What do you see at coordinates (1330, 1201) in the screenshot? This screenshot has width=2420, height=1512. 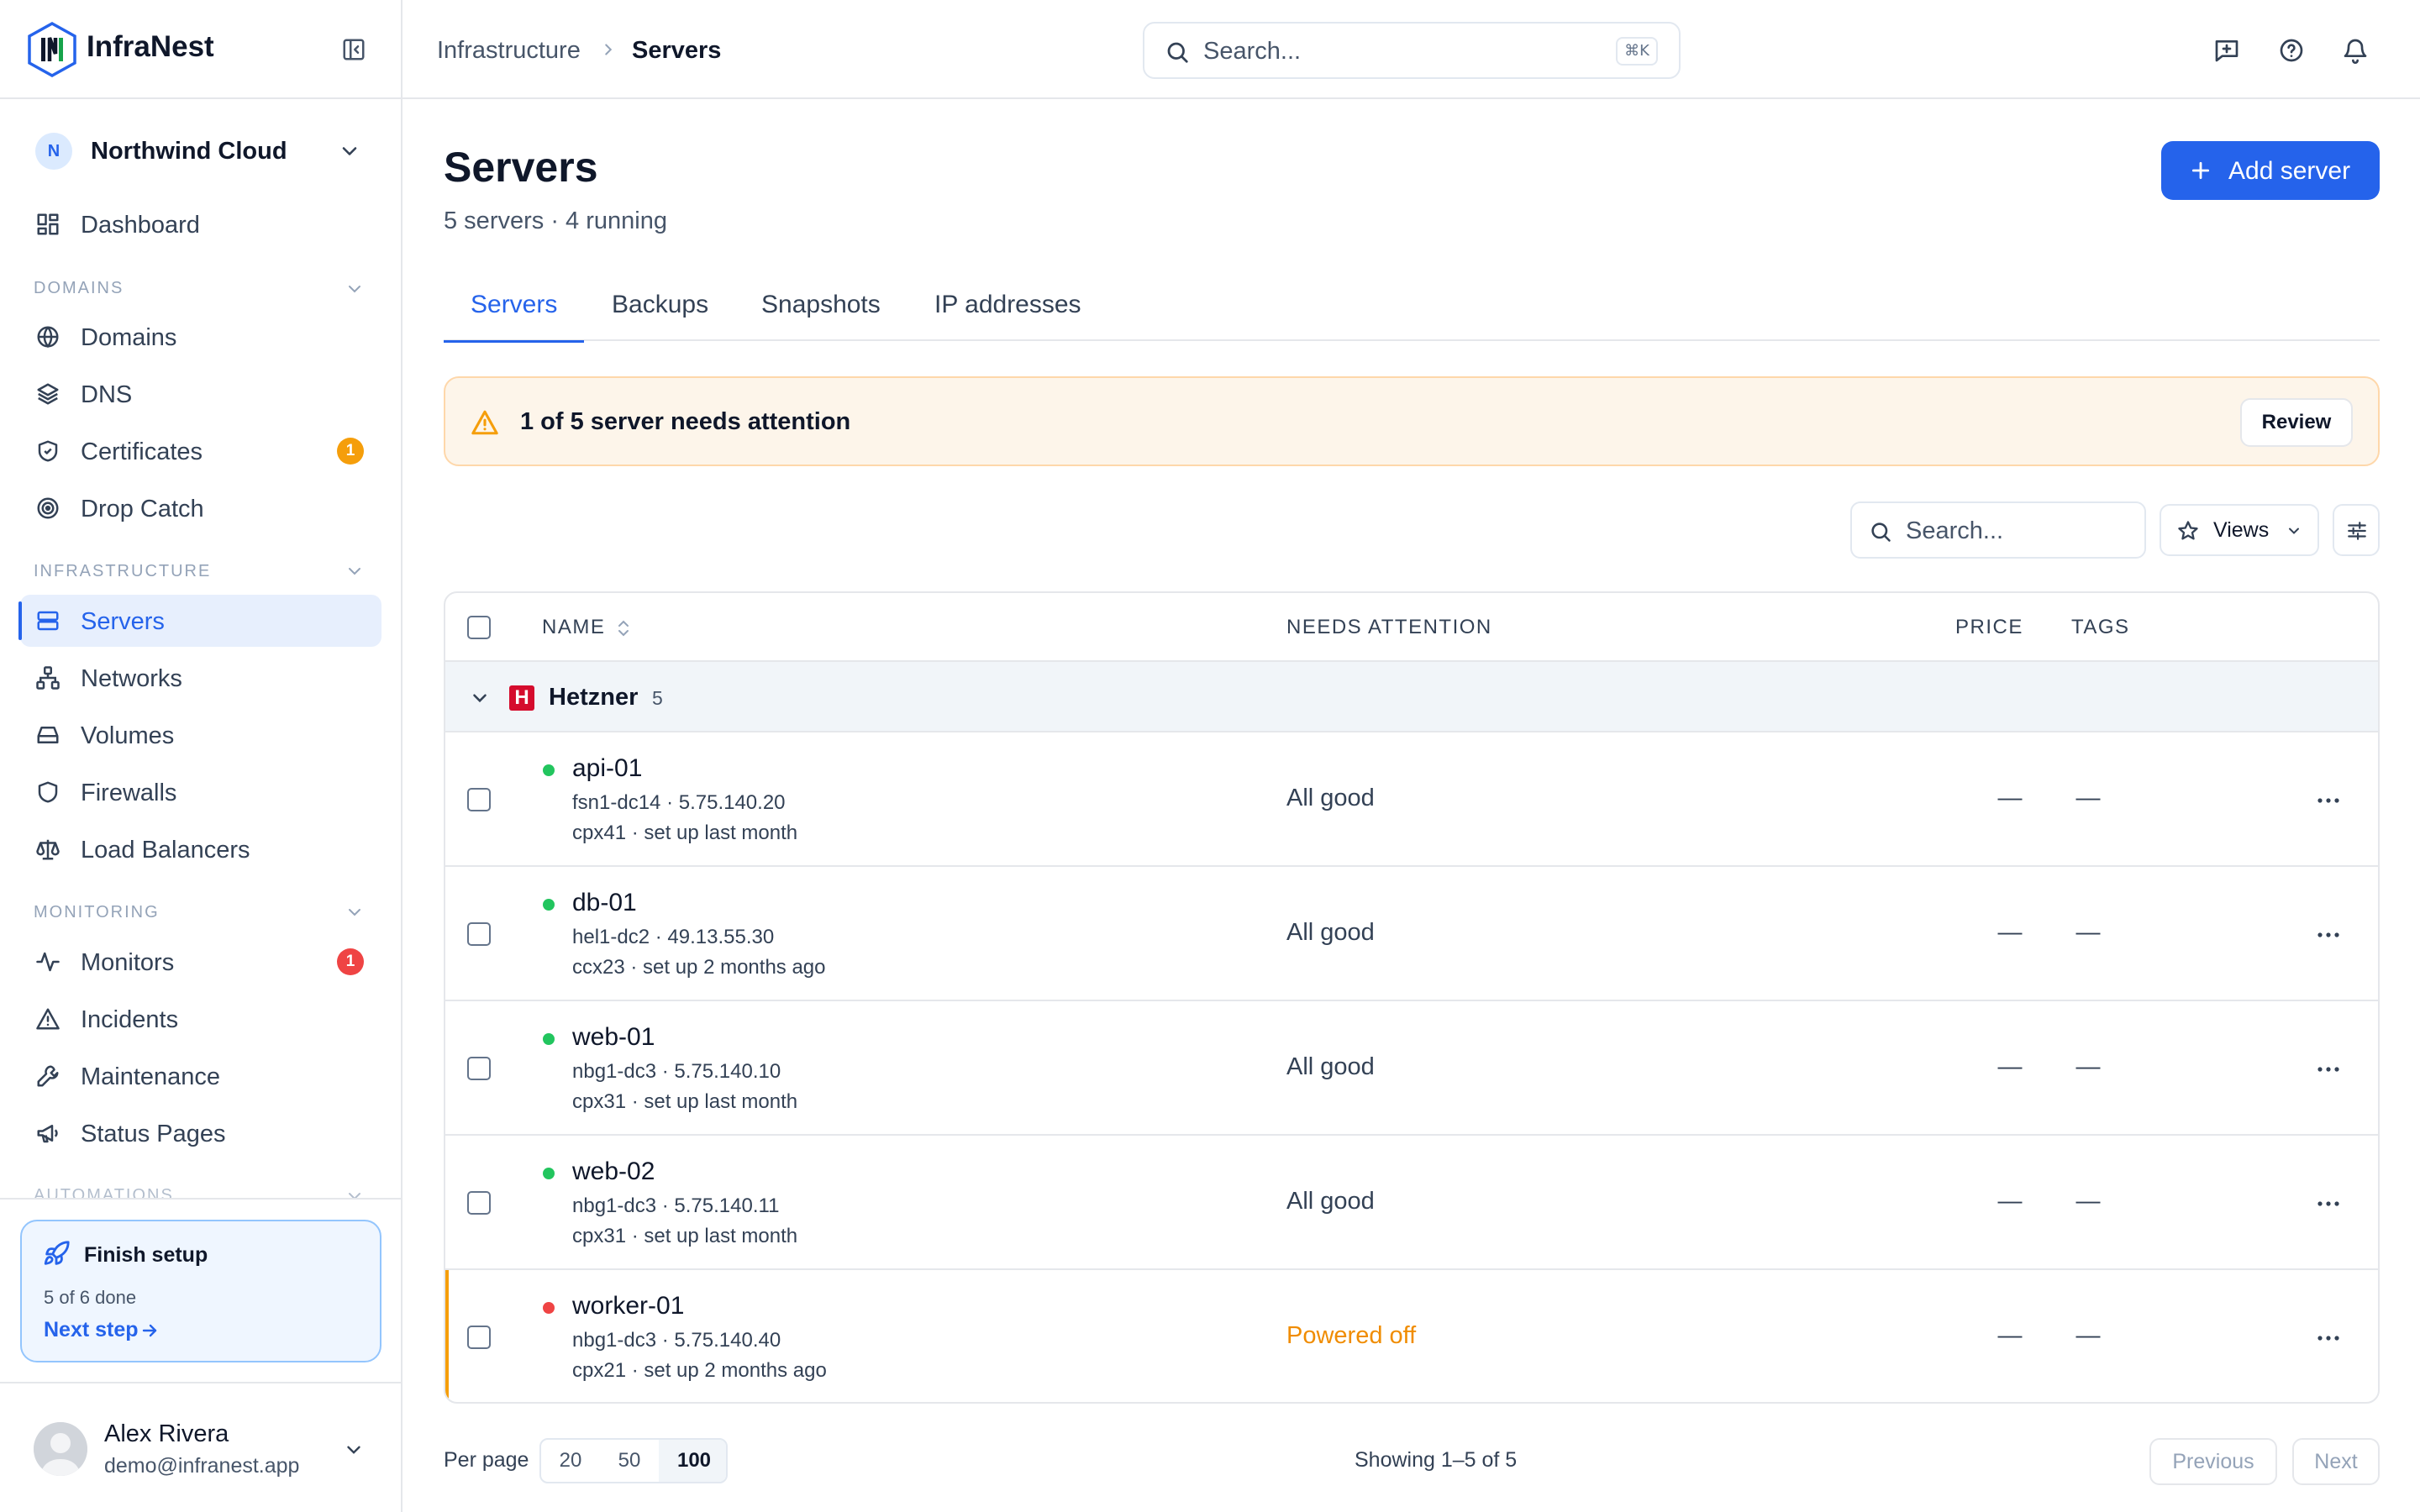 I see `attention-status: All good` at bounding box center [1330, 1201].